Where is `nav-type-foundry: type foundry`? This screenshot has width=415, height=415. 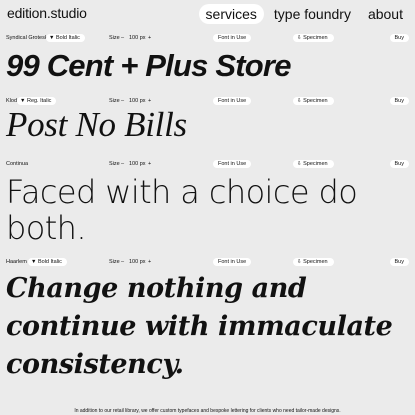
nav-type-foundry: type foundry is located at coordinates (312, 14).